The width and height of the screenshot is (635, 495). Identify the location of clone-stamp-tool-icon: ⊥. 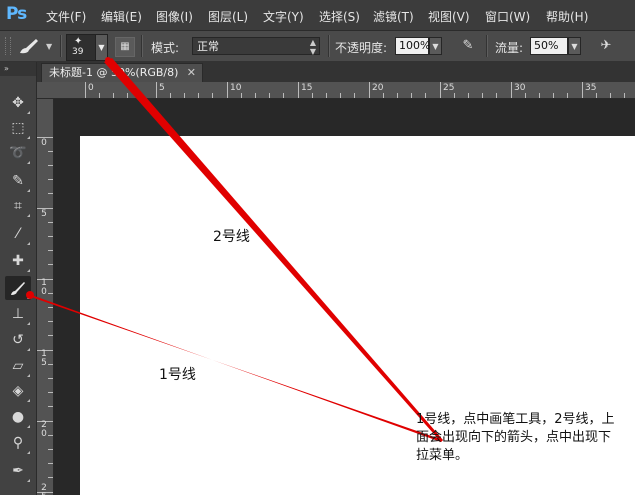
(18, 314).